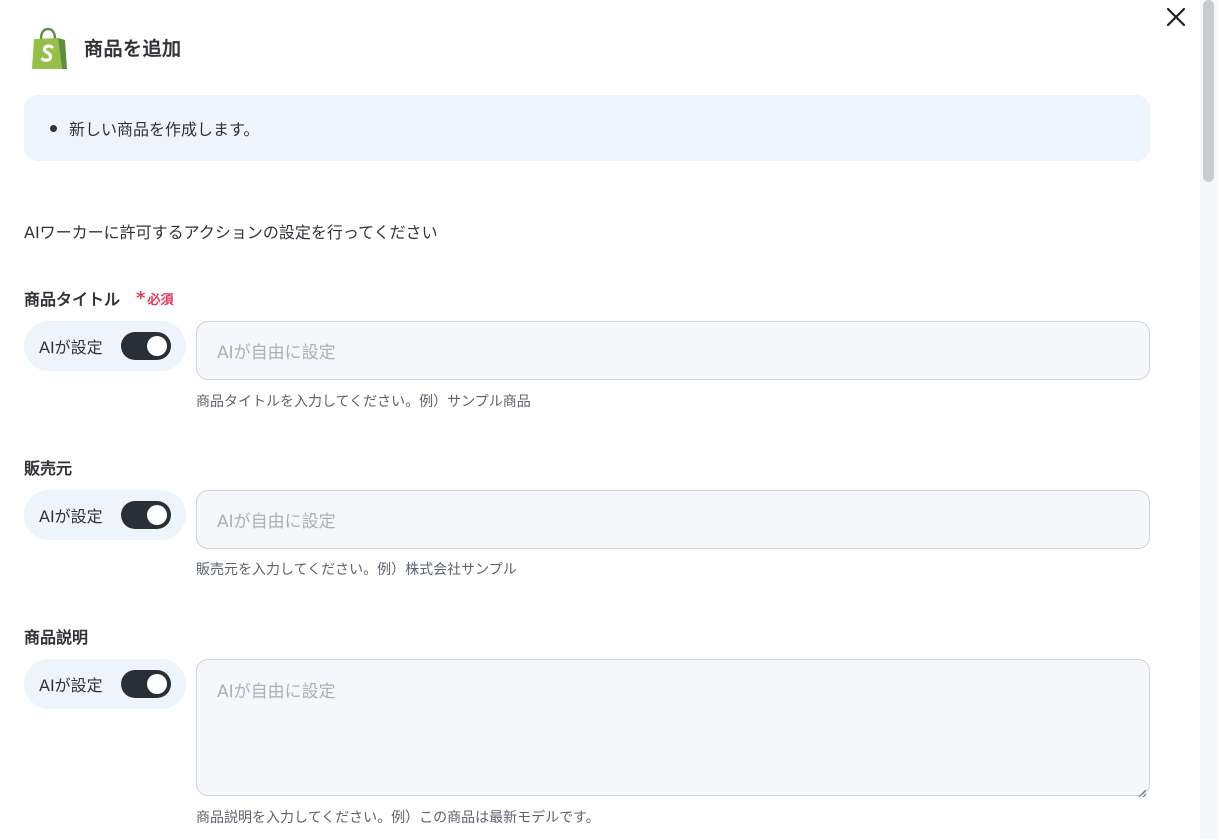 This screenshot has width=1218, height=839. I want to click on shopify-bag-icon, so click(49, 49).